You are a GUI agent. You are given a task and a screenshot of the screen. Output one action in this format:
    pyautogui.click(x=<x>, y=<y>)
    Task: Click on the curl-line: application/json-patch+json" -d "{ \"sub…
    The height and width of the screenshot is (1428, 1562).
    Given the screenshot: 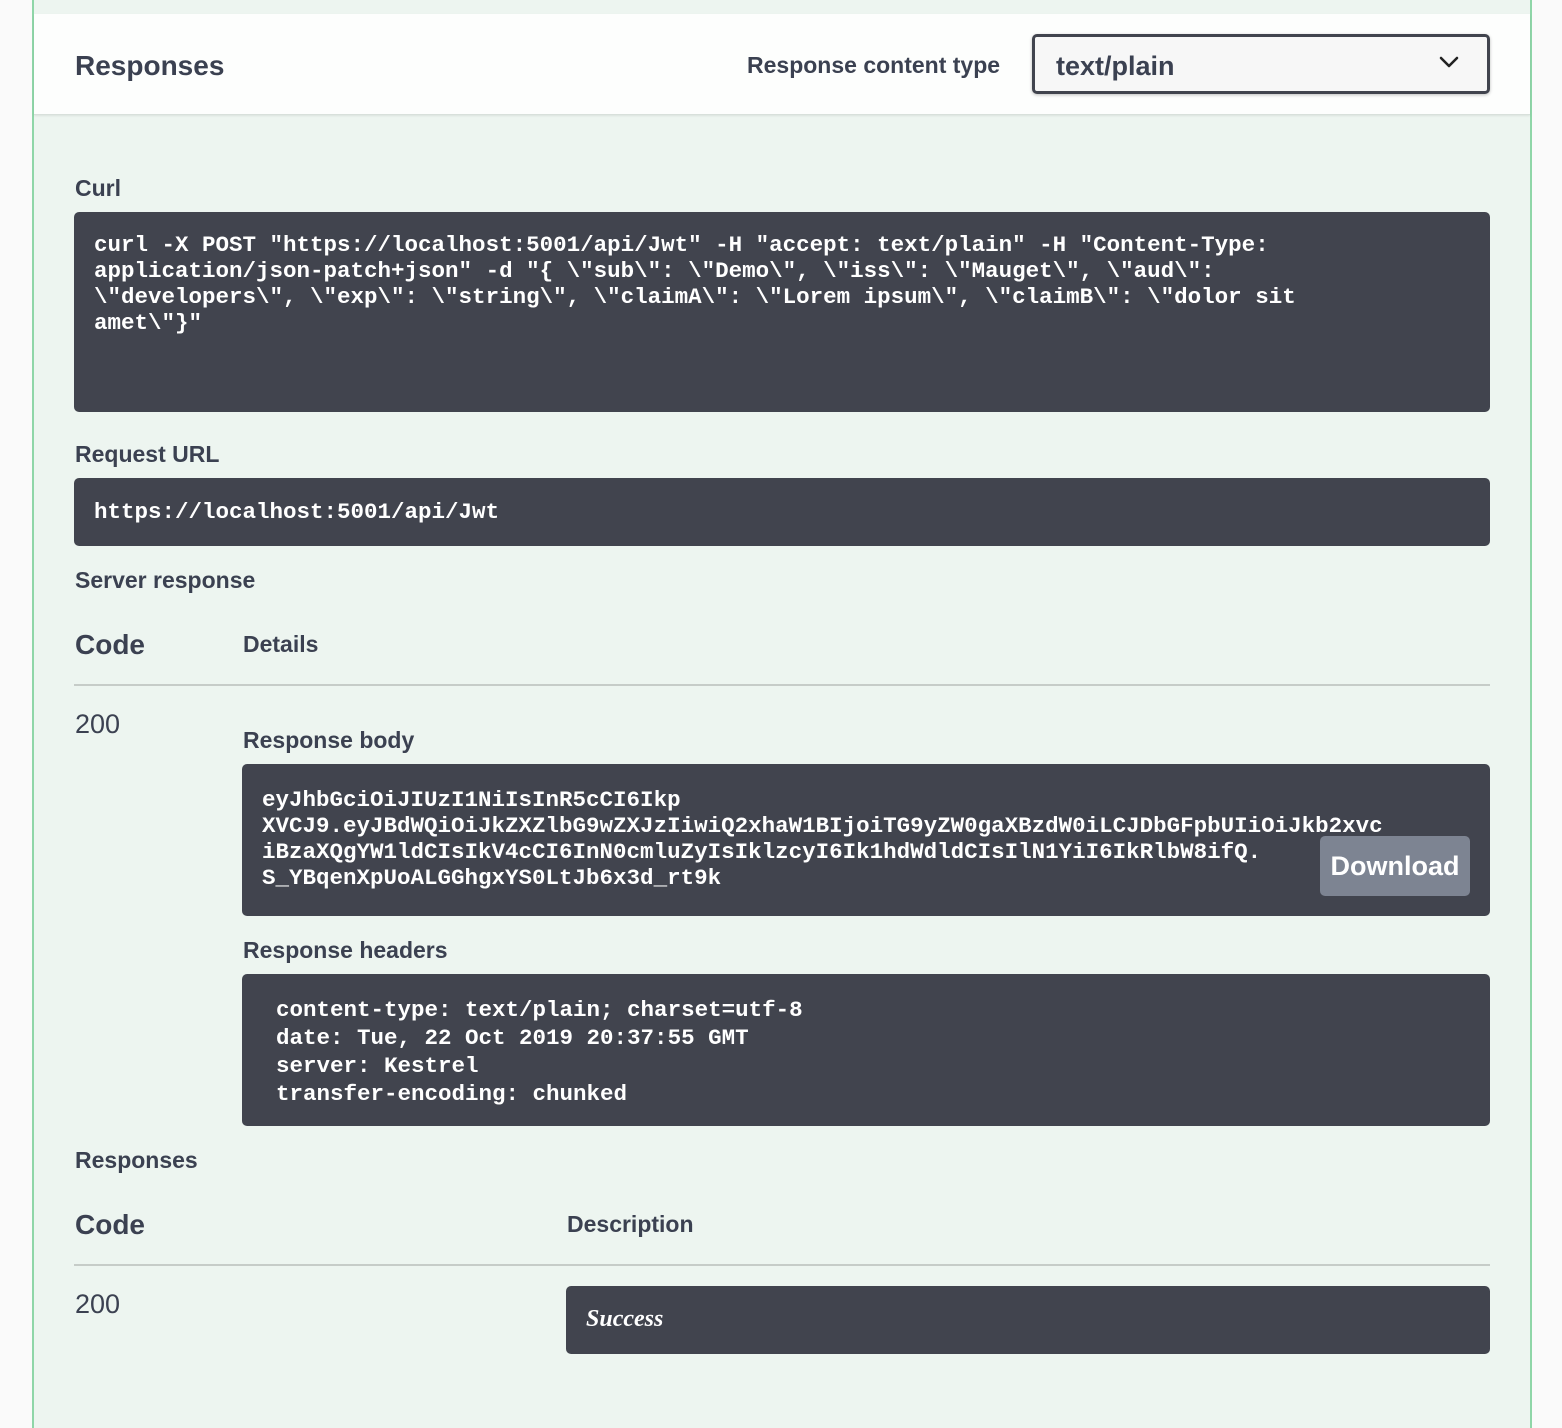 What is the action you would take?
    pyautogui.click(x=654, y=271)
    